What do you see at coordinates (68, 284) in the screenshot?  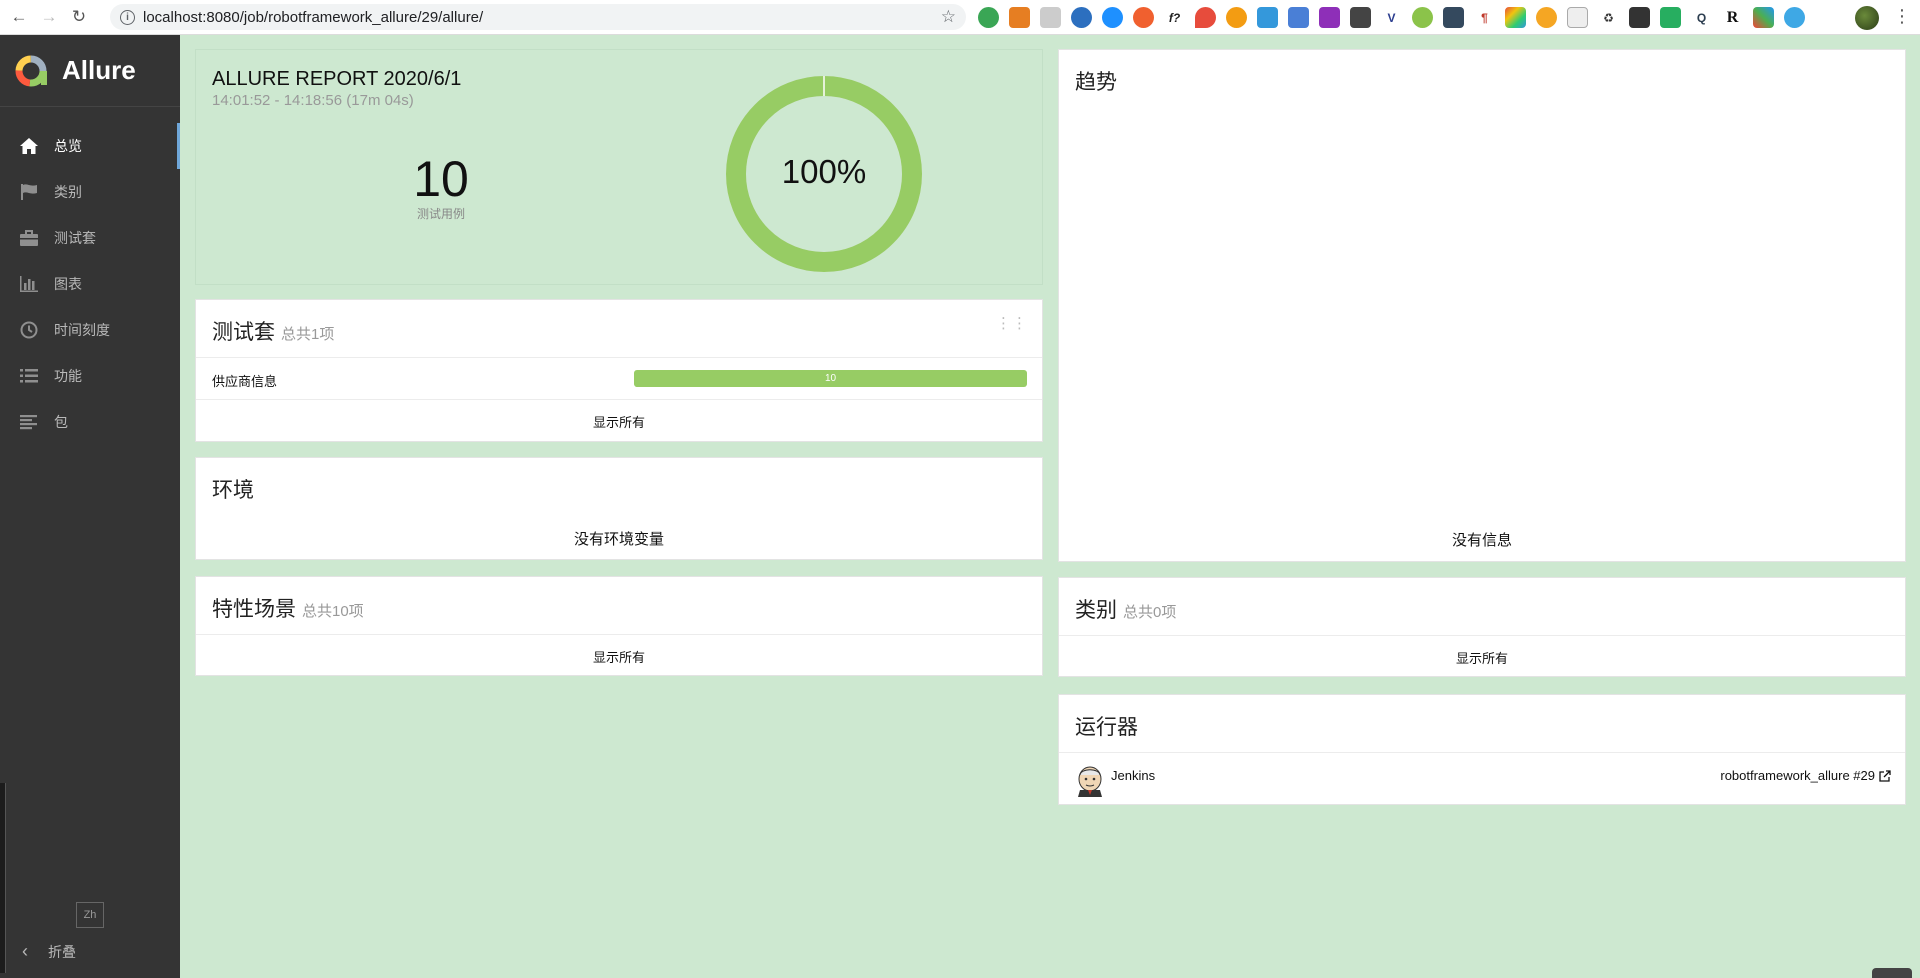 I see `sidebar-item-label: 图表` at bounding box center [68, 284].